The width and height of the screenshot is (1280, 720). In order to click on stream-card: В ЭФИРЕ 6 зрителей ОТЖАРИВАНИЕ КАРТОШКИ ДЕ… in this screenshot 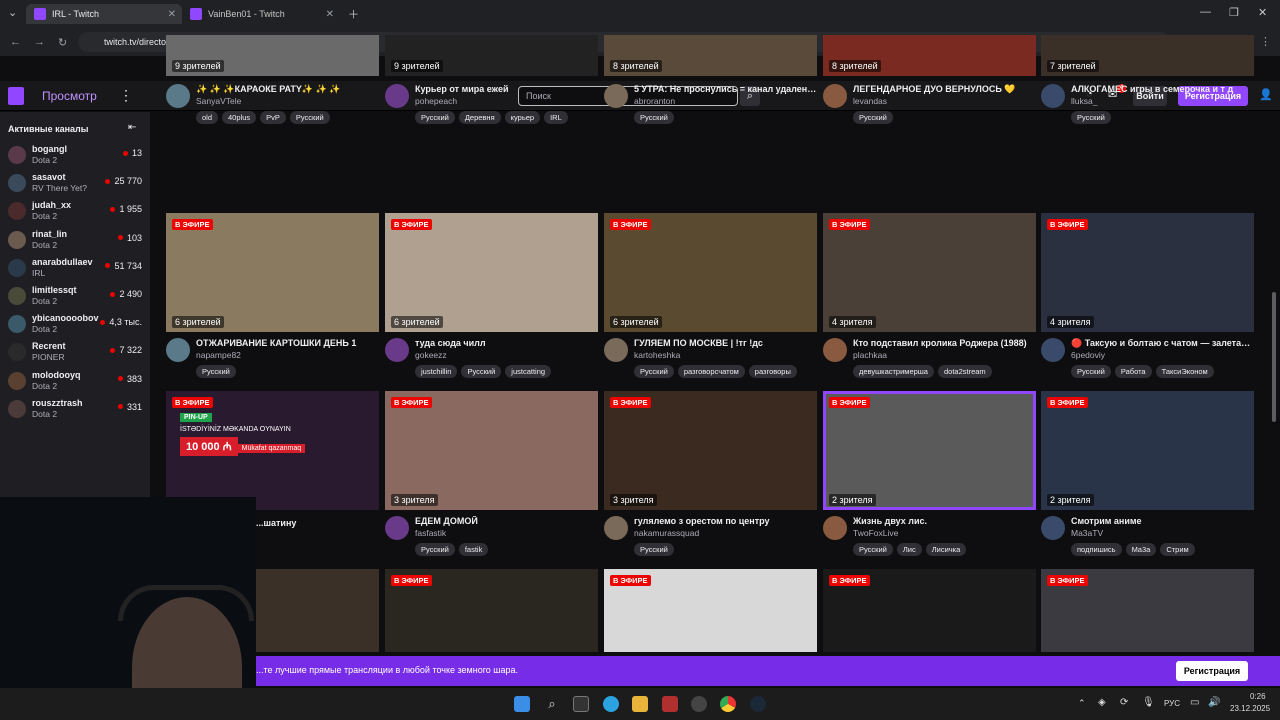, I will do `click(272, 295)`.